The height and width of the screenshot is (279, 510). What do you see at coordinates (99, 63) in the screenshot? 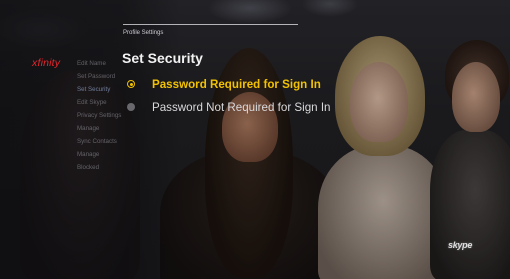
I see `side-menu-item-edit-name: Edit Name` at bounding box center [99, 63].